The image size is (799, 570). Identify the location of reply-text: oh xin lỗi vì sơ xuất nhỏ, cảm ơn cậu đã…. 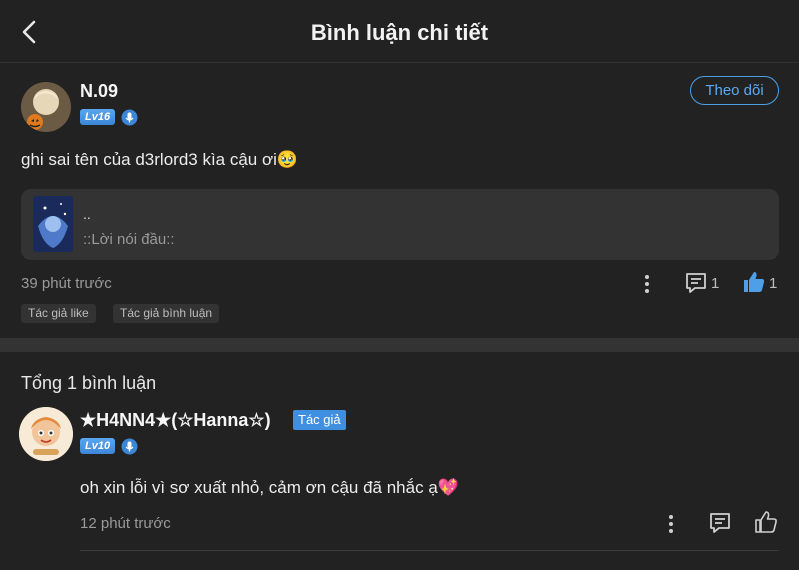
(269, 487).